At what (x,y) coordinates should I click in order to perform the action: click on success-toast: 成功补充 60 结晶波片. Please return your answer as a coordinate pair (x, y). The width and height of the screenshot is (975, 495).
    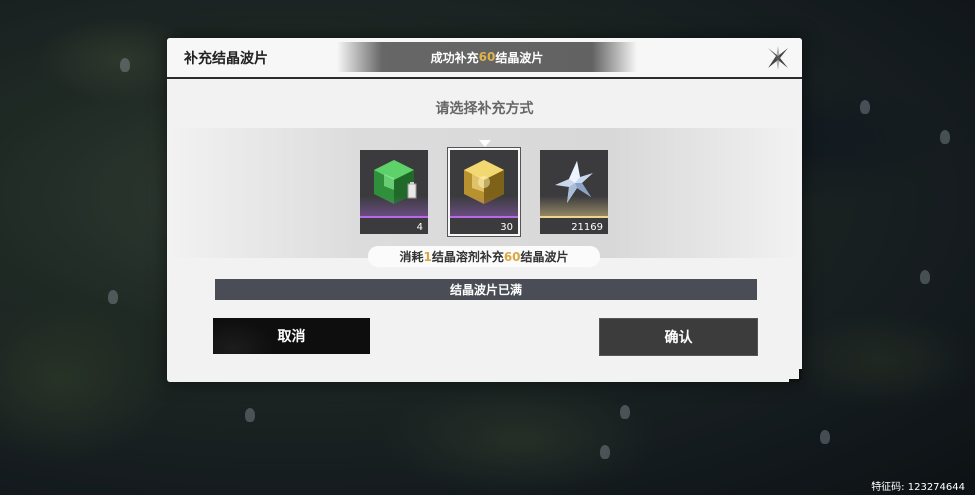
    Looking at the image, I should click on (487, 57).